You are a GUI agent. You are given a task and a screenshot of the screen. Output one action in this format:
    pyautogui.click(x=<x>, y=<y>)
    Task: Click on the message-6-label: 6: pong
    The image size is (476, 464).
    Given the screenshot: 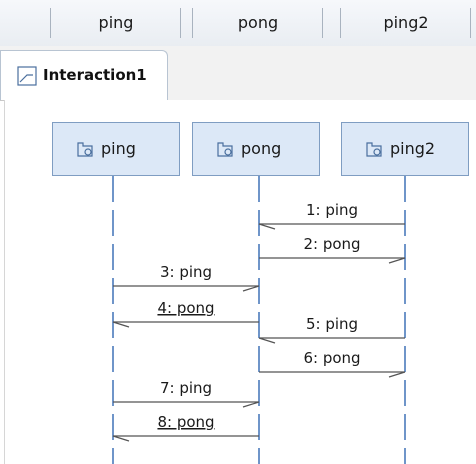 What is the action you would take?
    pyautogui.click(x=331, y=358)
    